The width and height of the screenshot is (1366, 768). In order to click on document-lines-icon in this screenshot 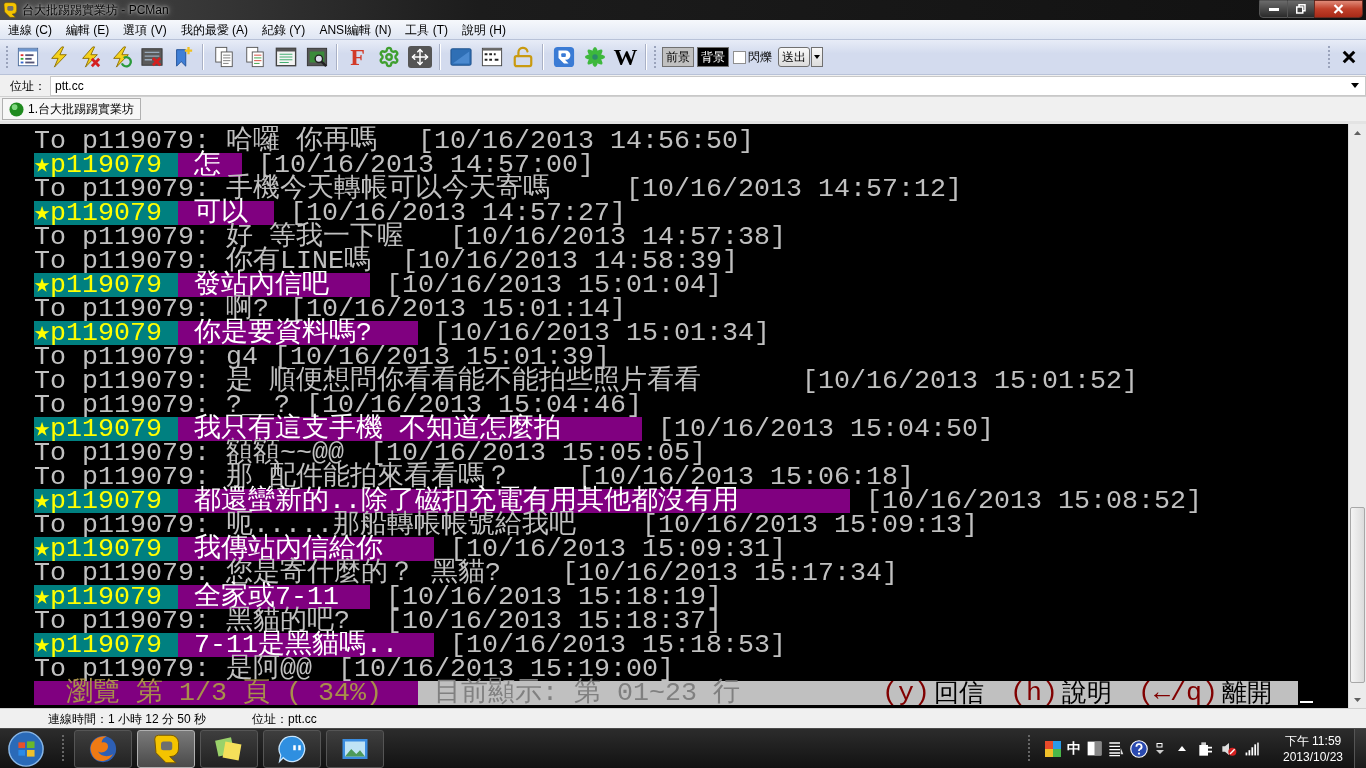, I will do `click(1116, 748)`.